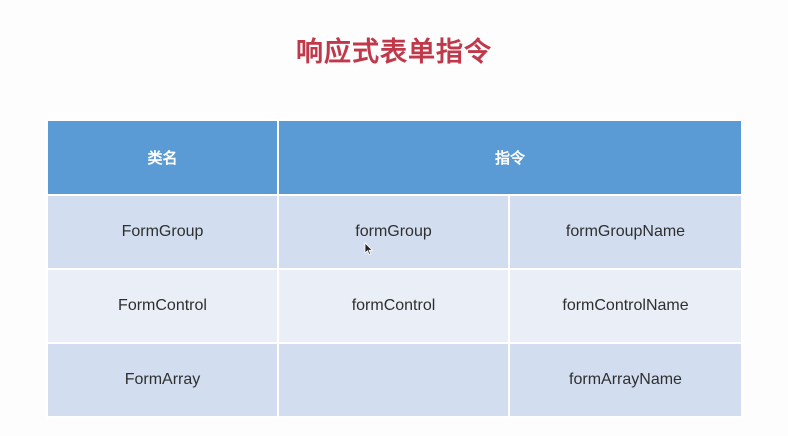 The height and width of the screenshot is (436, 788). I want to click on cell-name-directive: formGroupName, so click(625, 232).